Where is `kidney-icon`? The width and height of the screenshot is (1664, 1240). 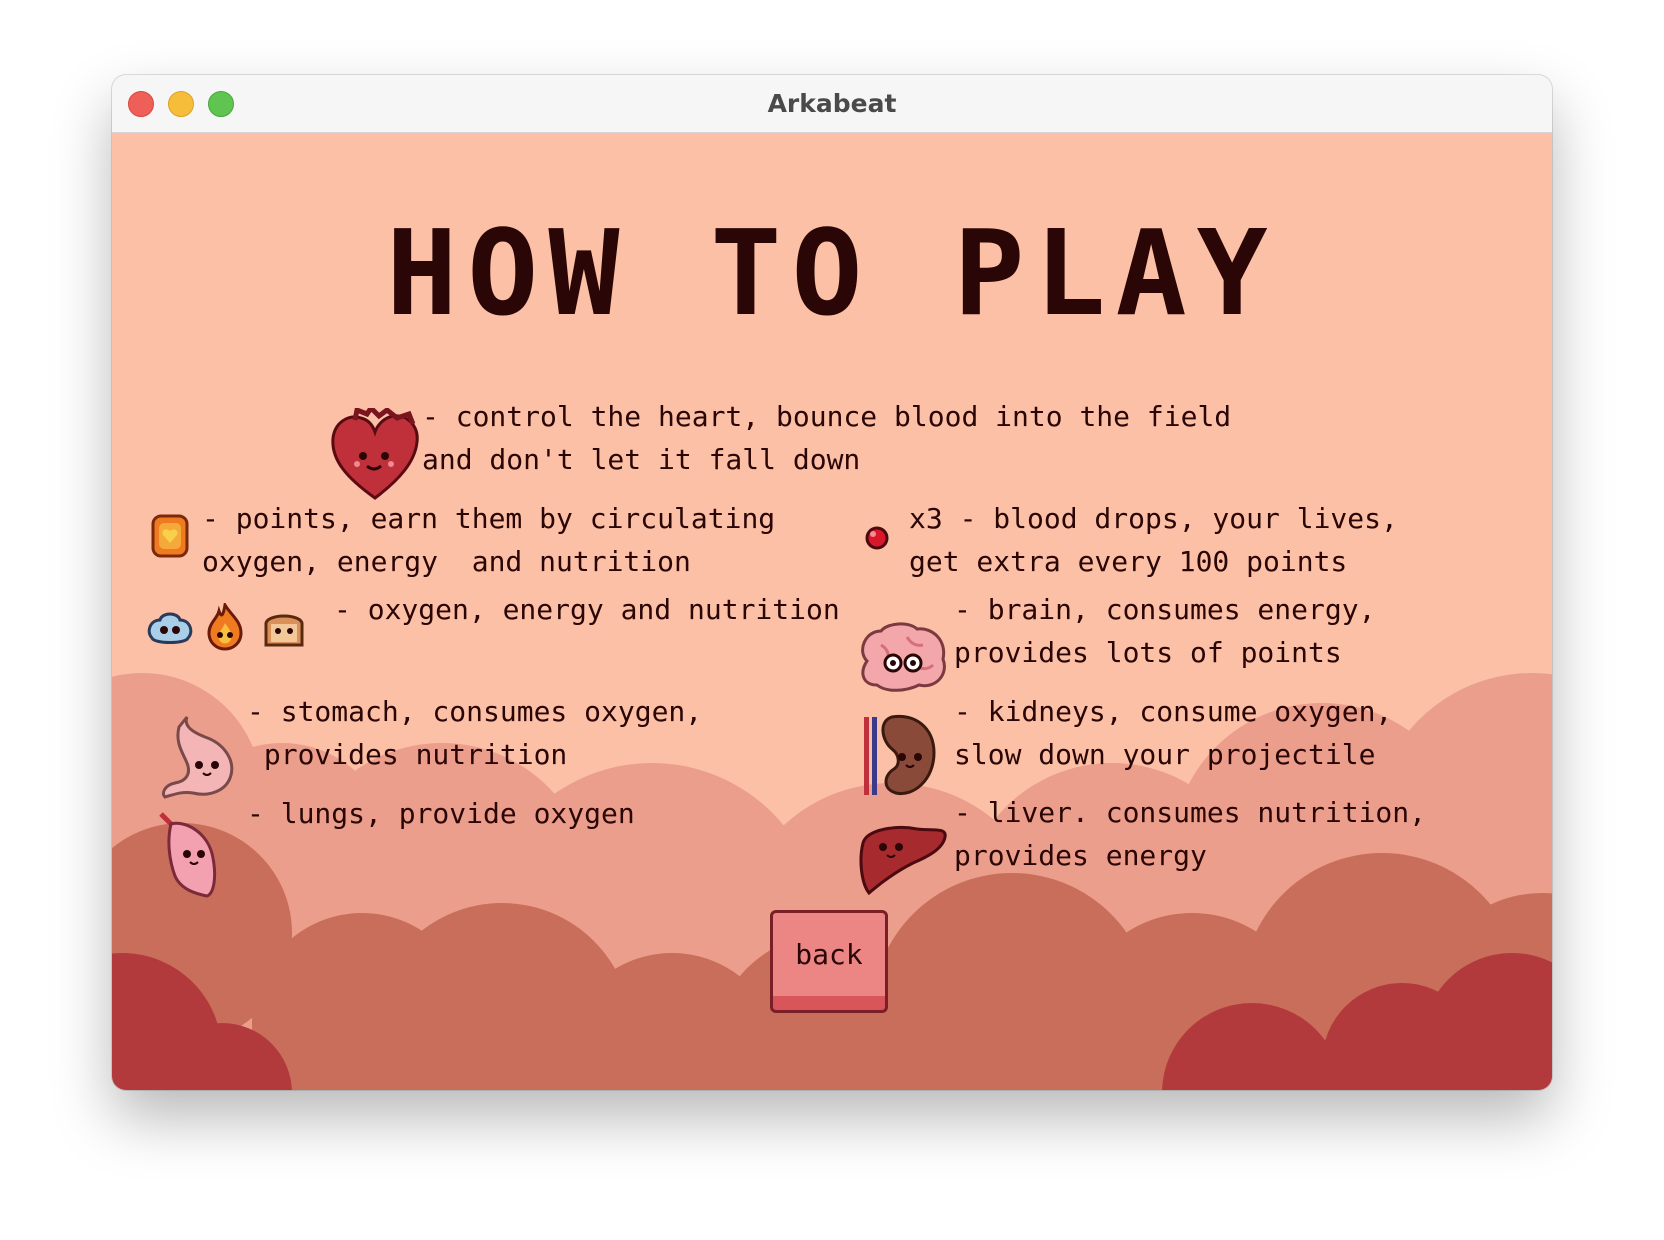
kidney-icon is located at coordinates (900, 755).